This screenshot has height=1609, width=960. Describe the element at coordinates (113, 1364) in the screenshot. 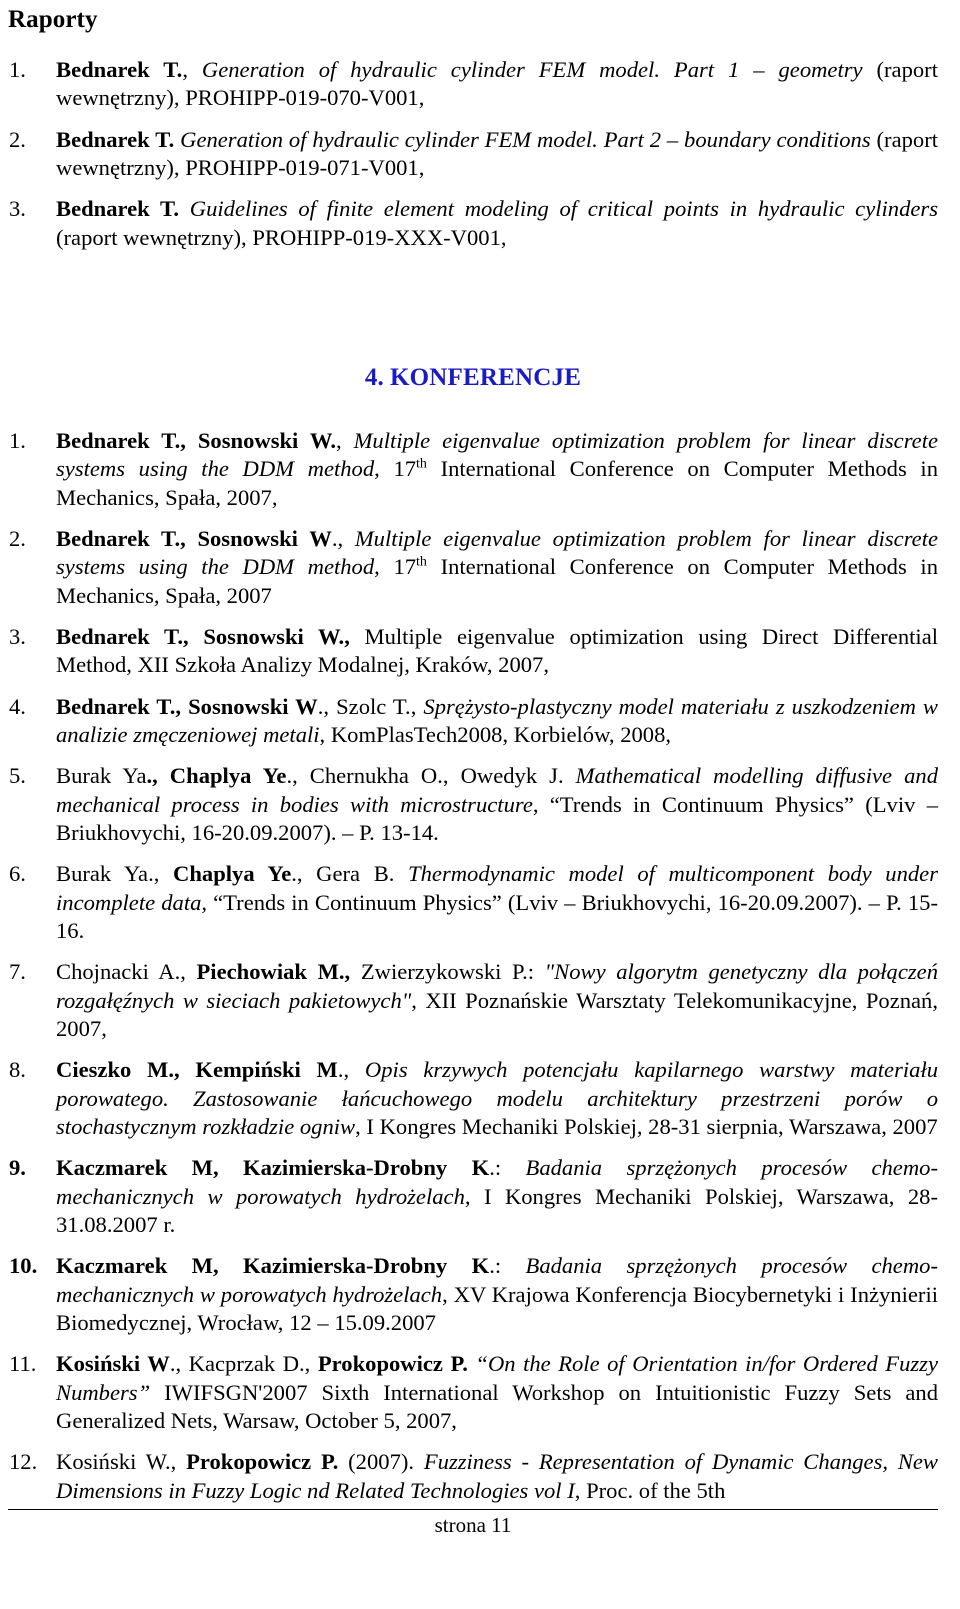

I see `authors: Kosiński W` at that location.